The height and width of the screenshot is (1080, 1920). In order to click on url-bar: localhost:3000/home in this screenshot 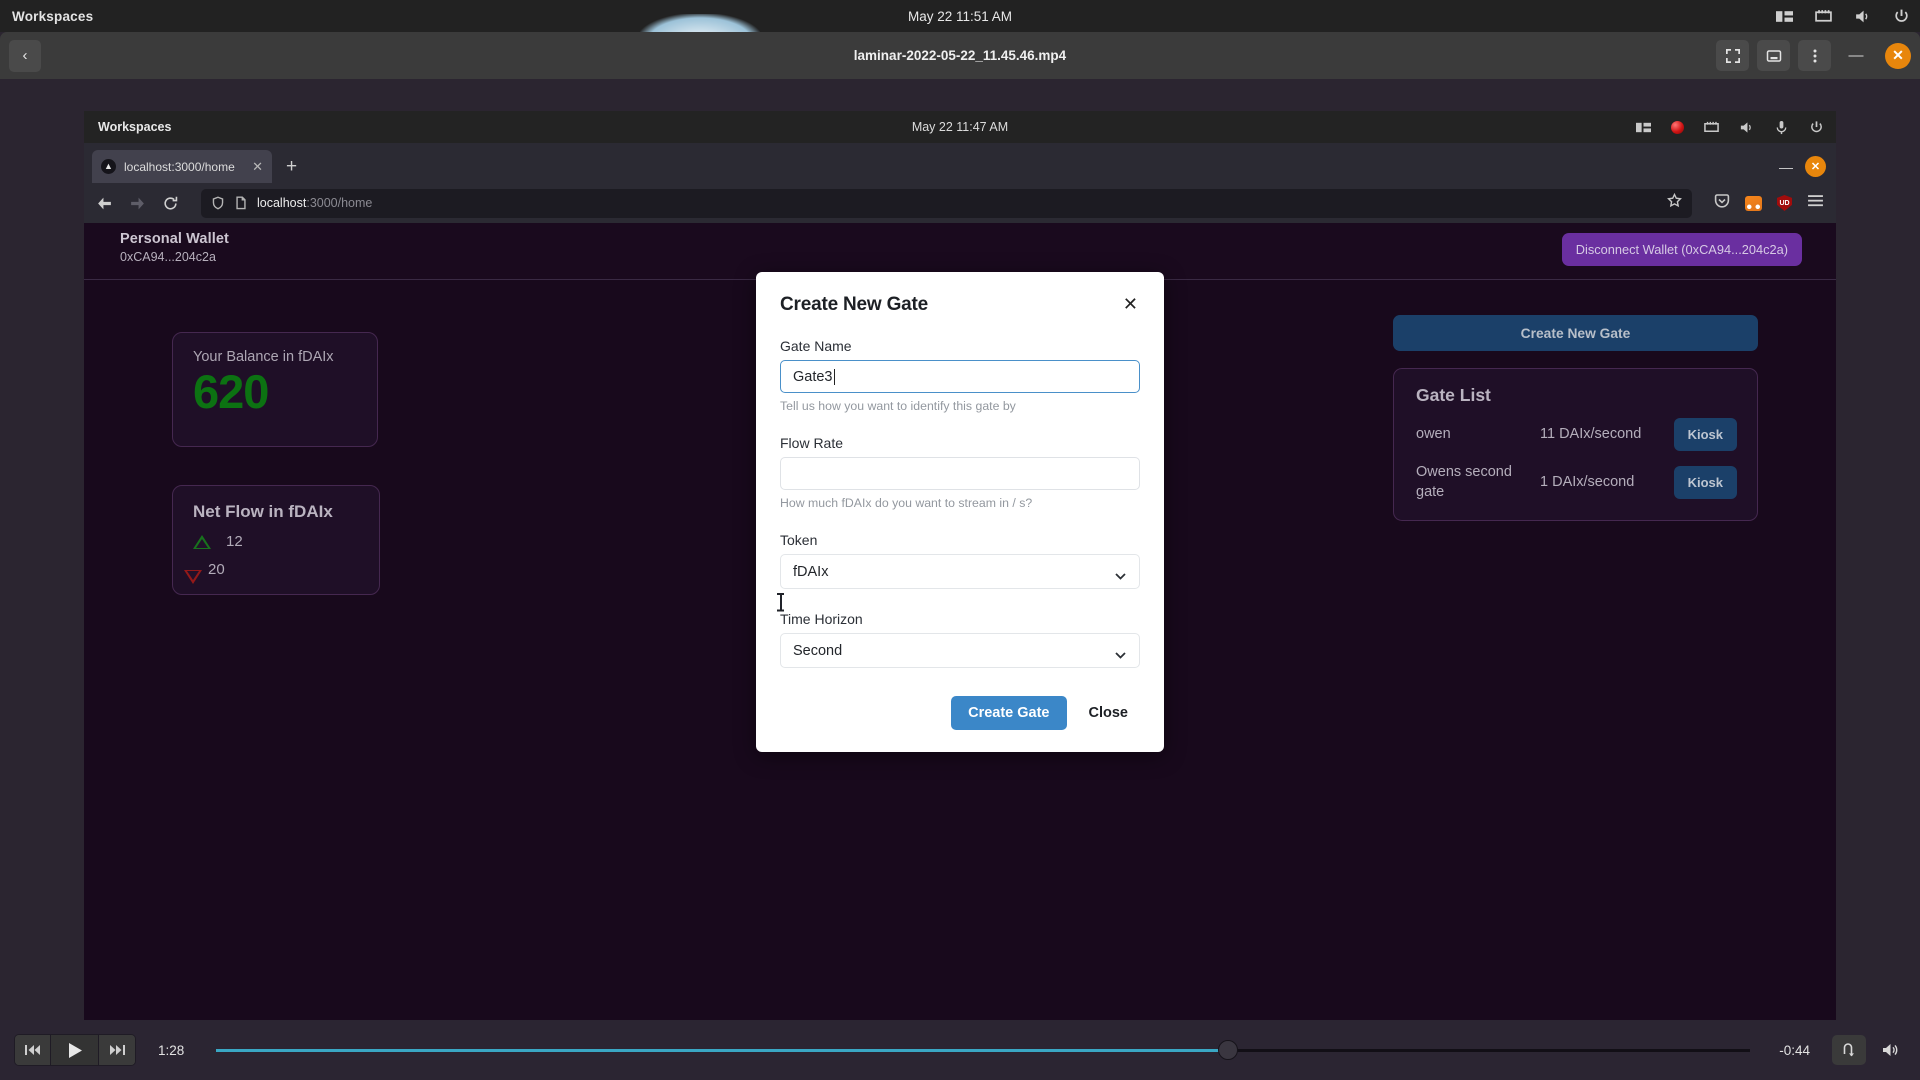, I will do `click(946, 203)`.